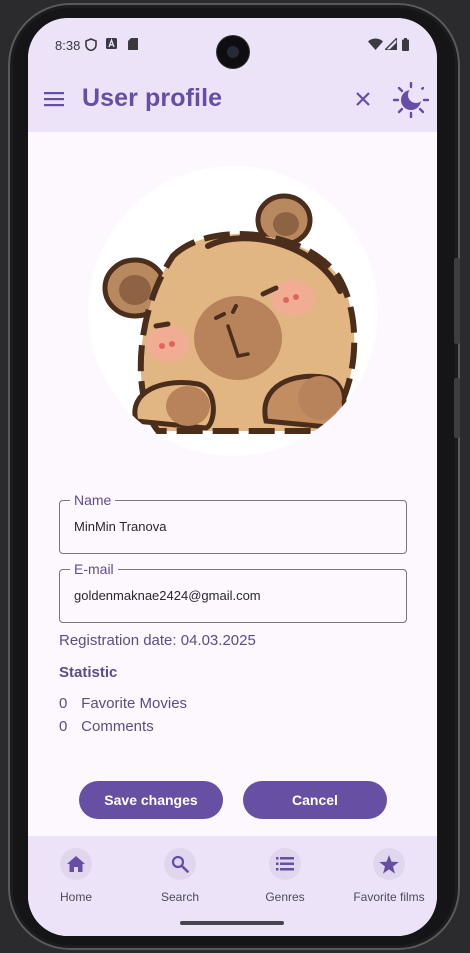  Describe the element at coordinates (457, 301) in the screenshot. I see `volume-button` at that location.